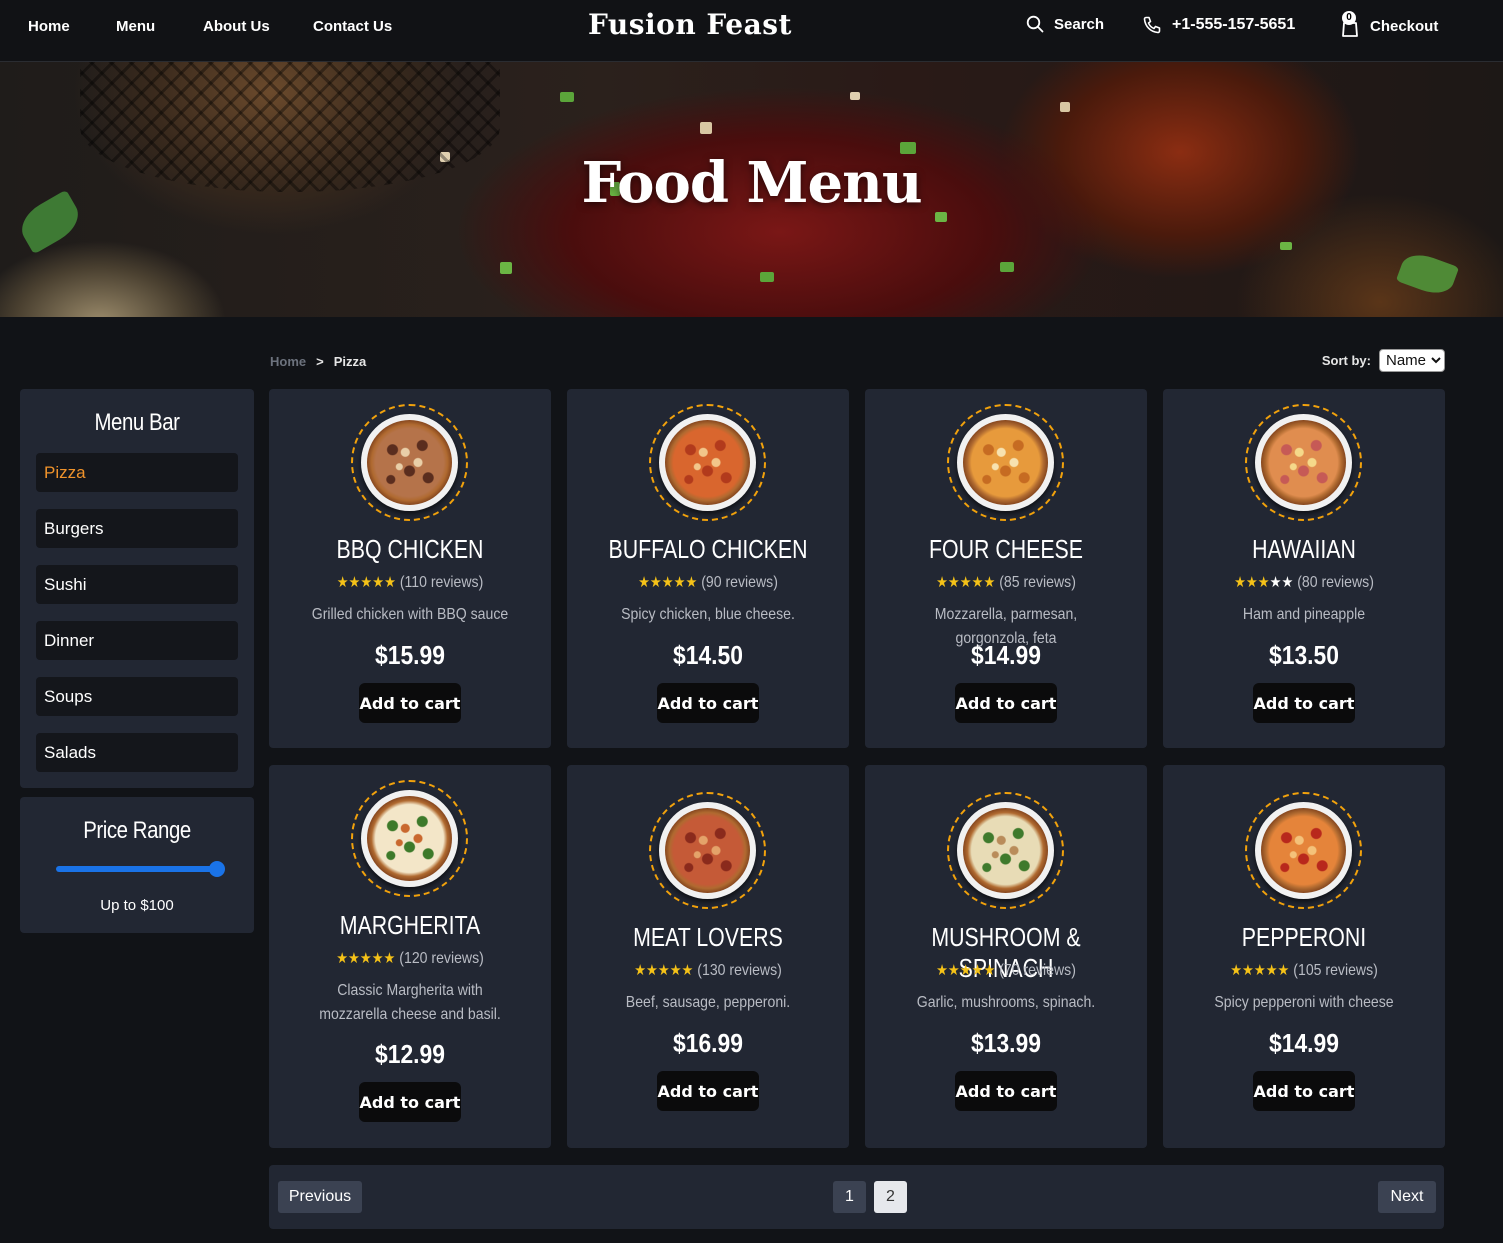  What do you see at coordinates (690, 24) in the screenshot?
I see `brand-logo: Fusion Feast` at bounding box center [690, 24].